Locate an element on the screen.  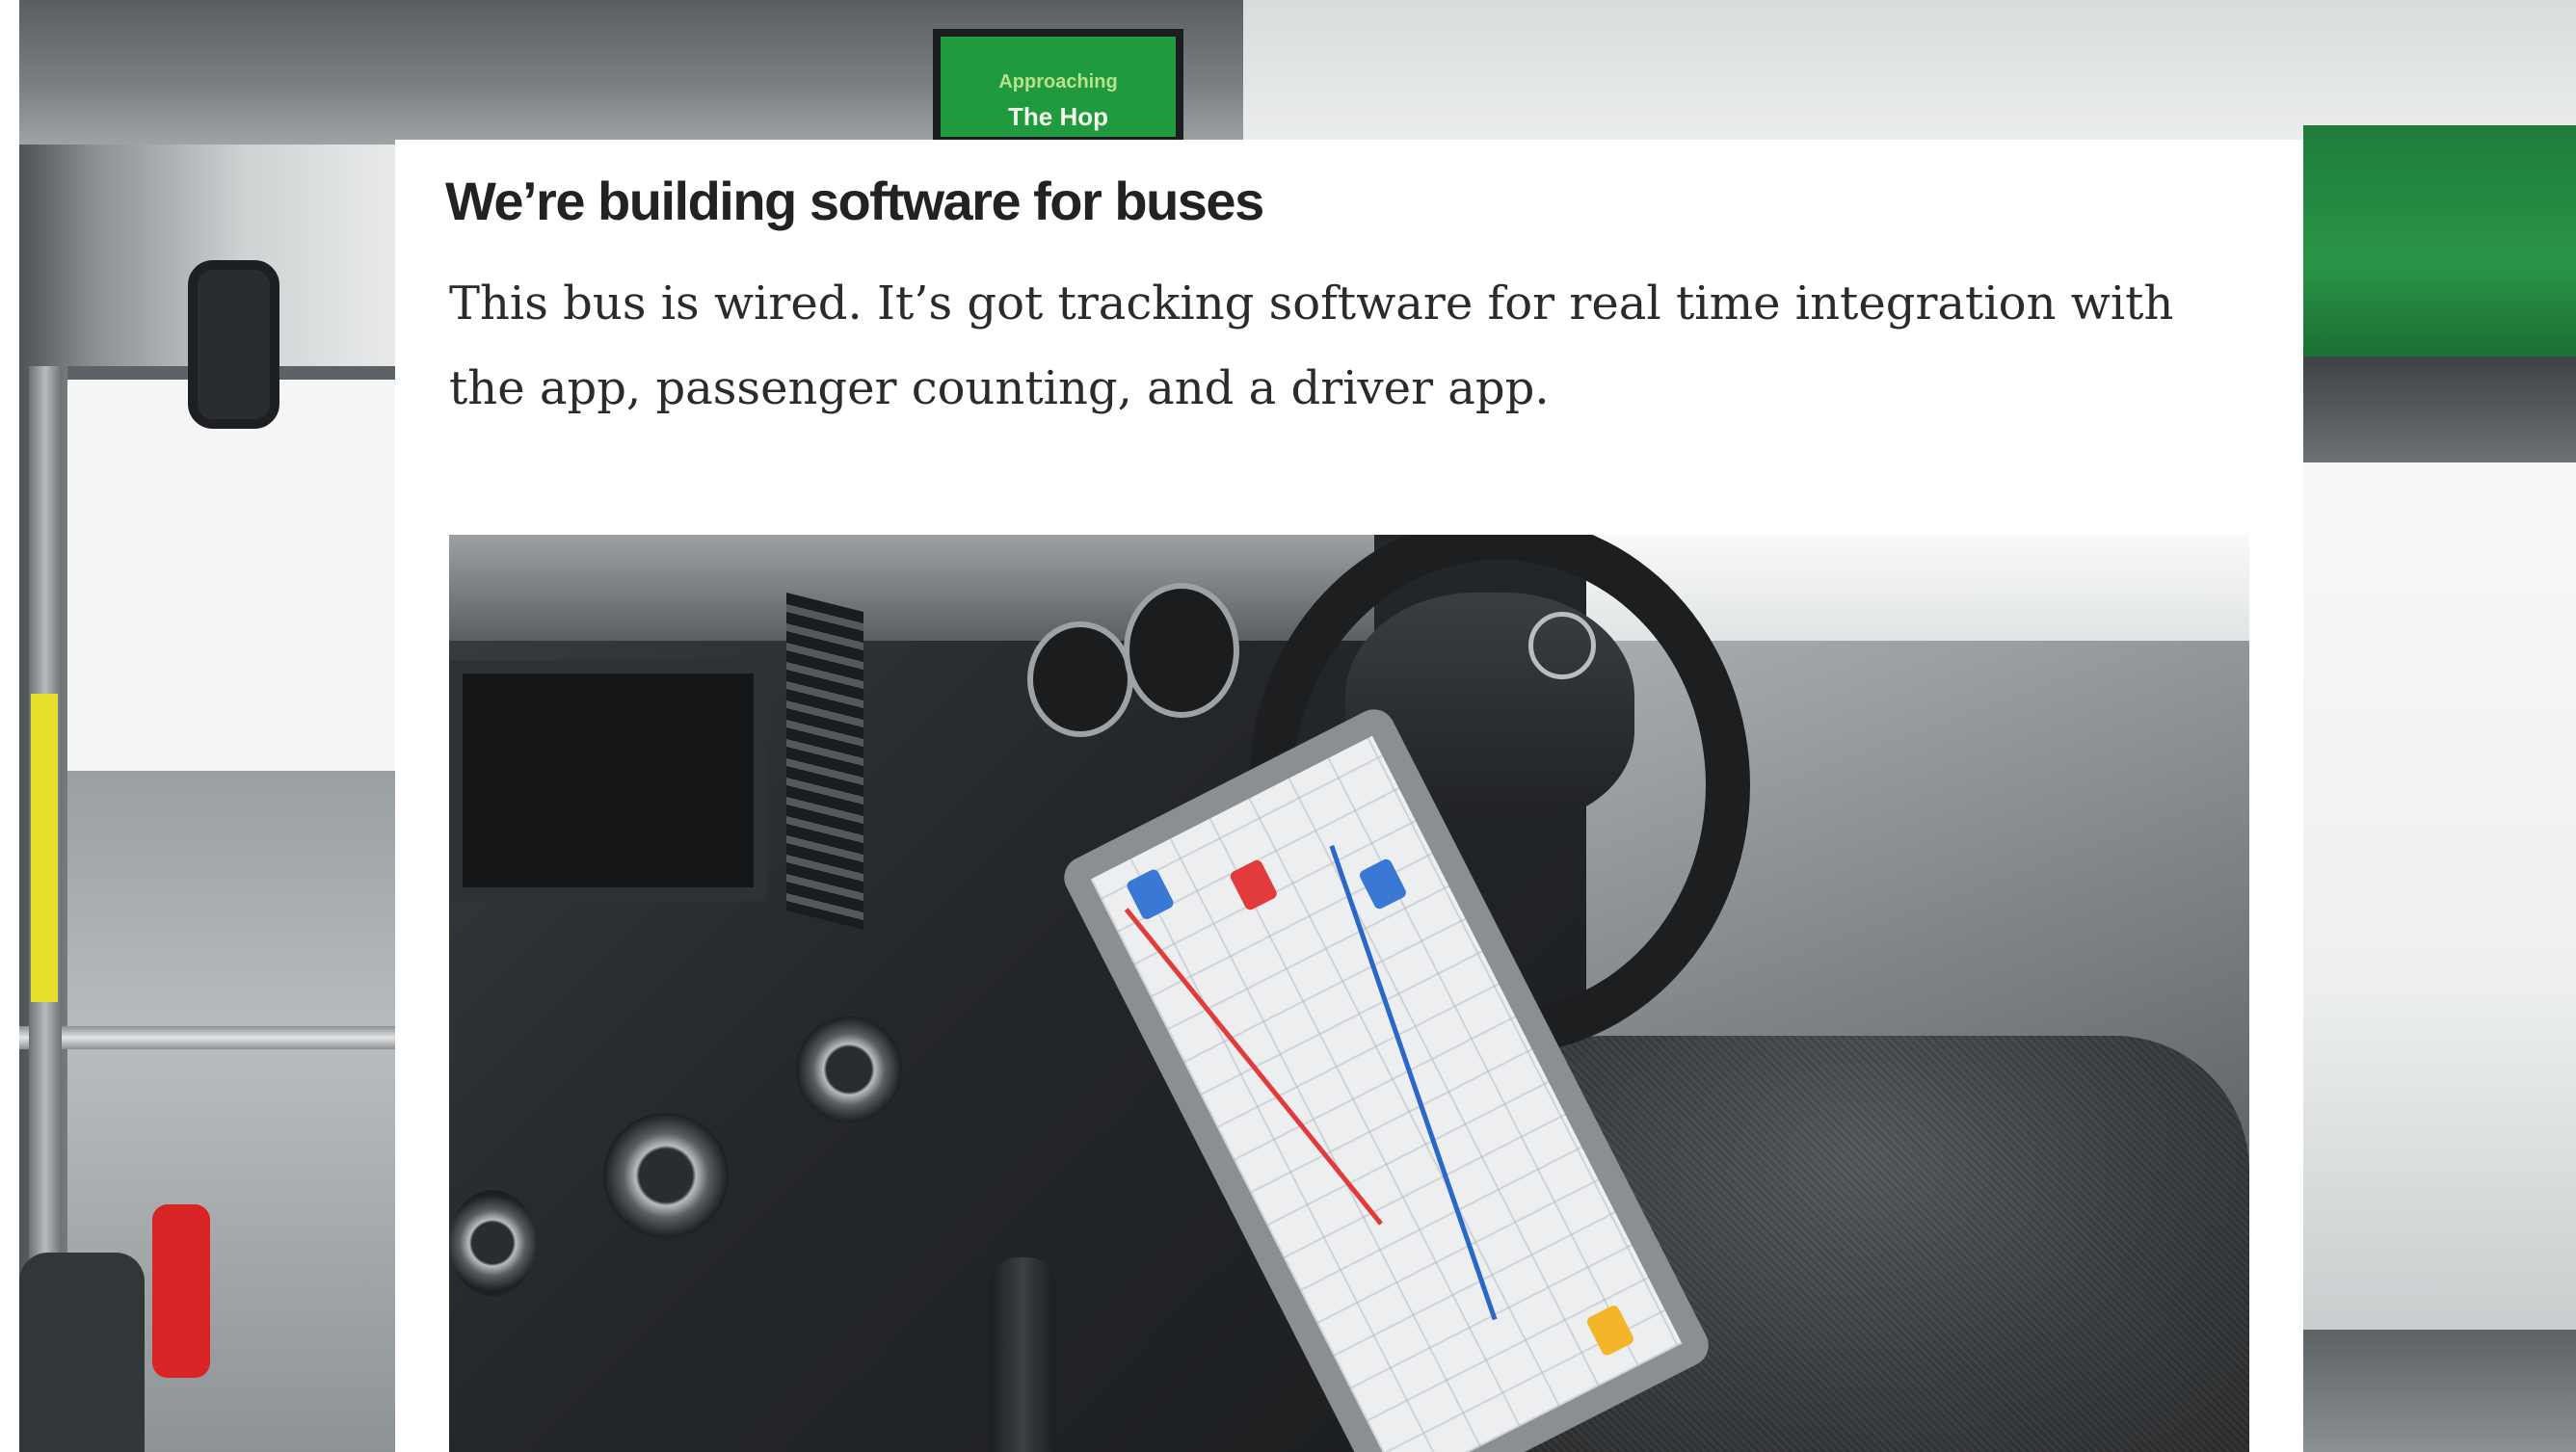
bus-right-lower-panel is located at coordinates (2439, 1391).